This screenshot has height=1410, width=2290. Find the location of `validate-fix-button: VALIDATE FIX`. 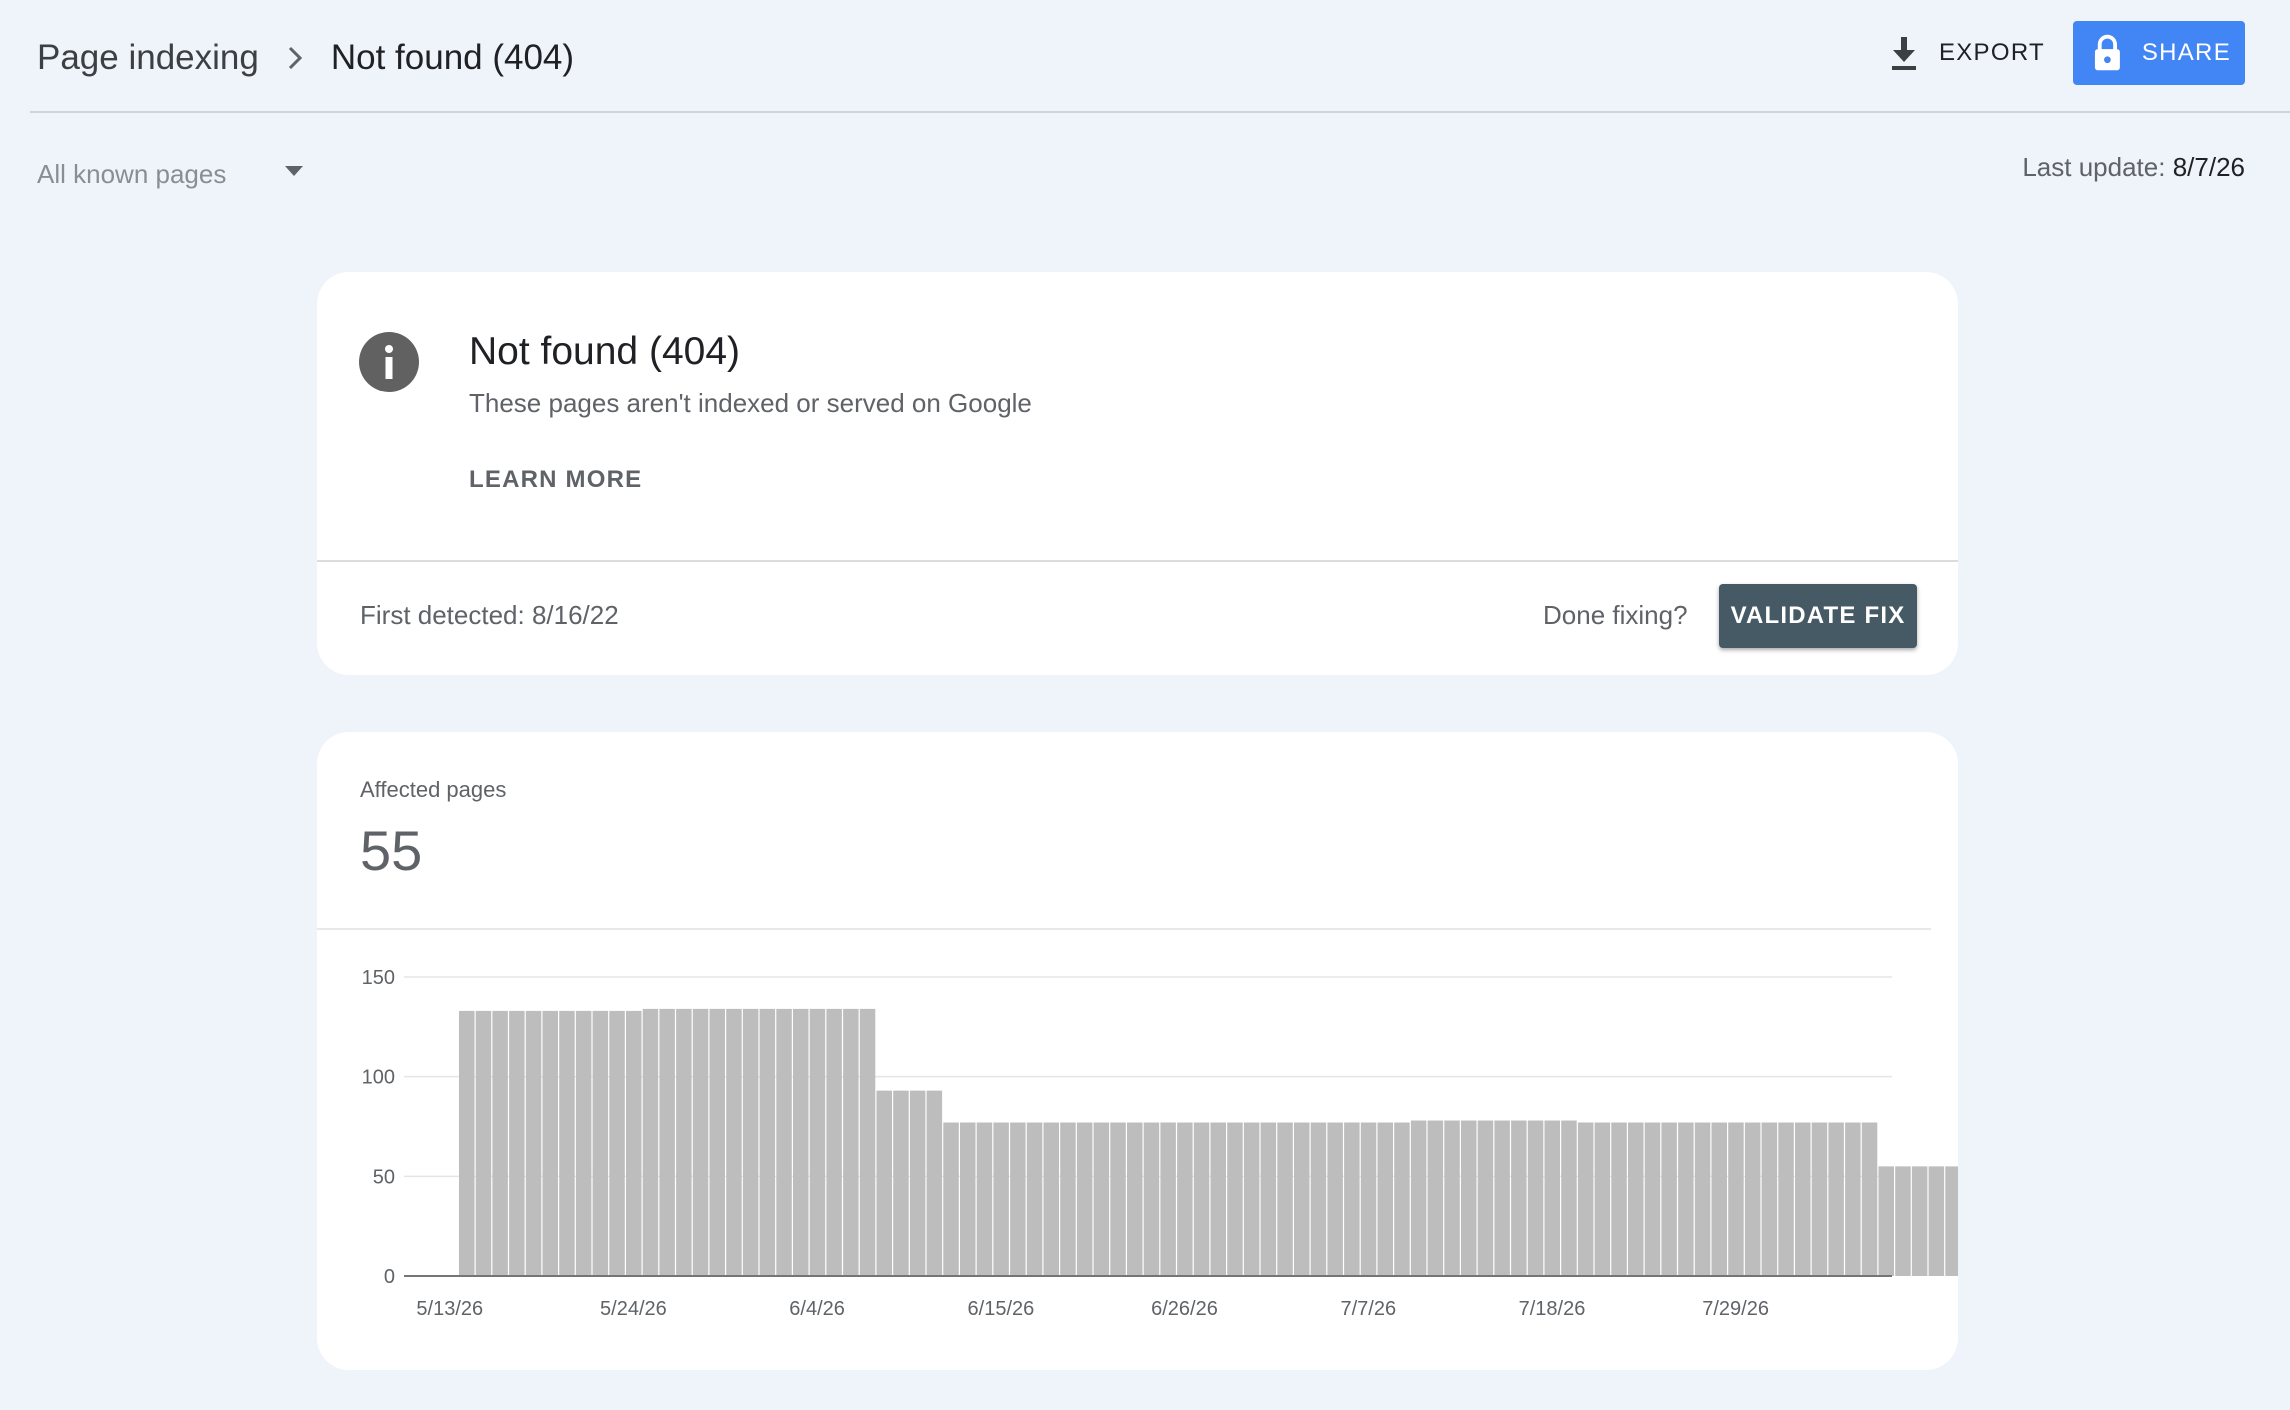

validate-fix-button: VALIDATE FIX is located at coordinates (1818, 616).